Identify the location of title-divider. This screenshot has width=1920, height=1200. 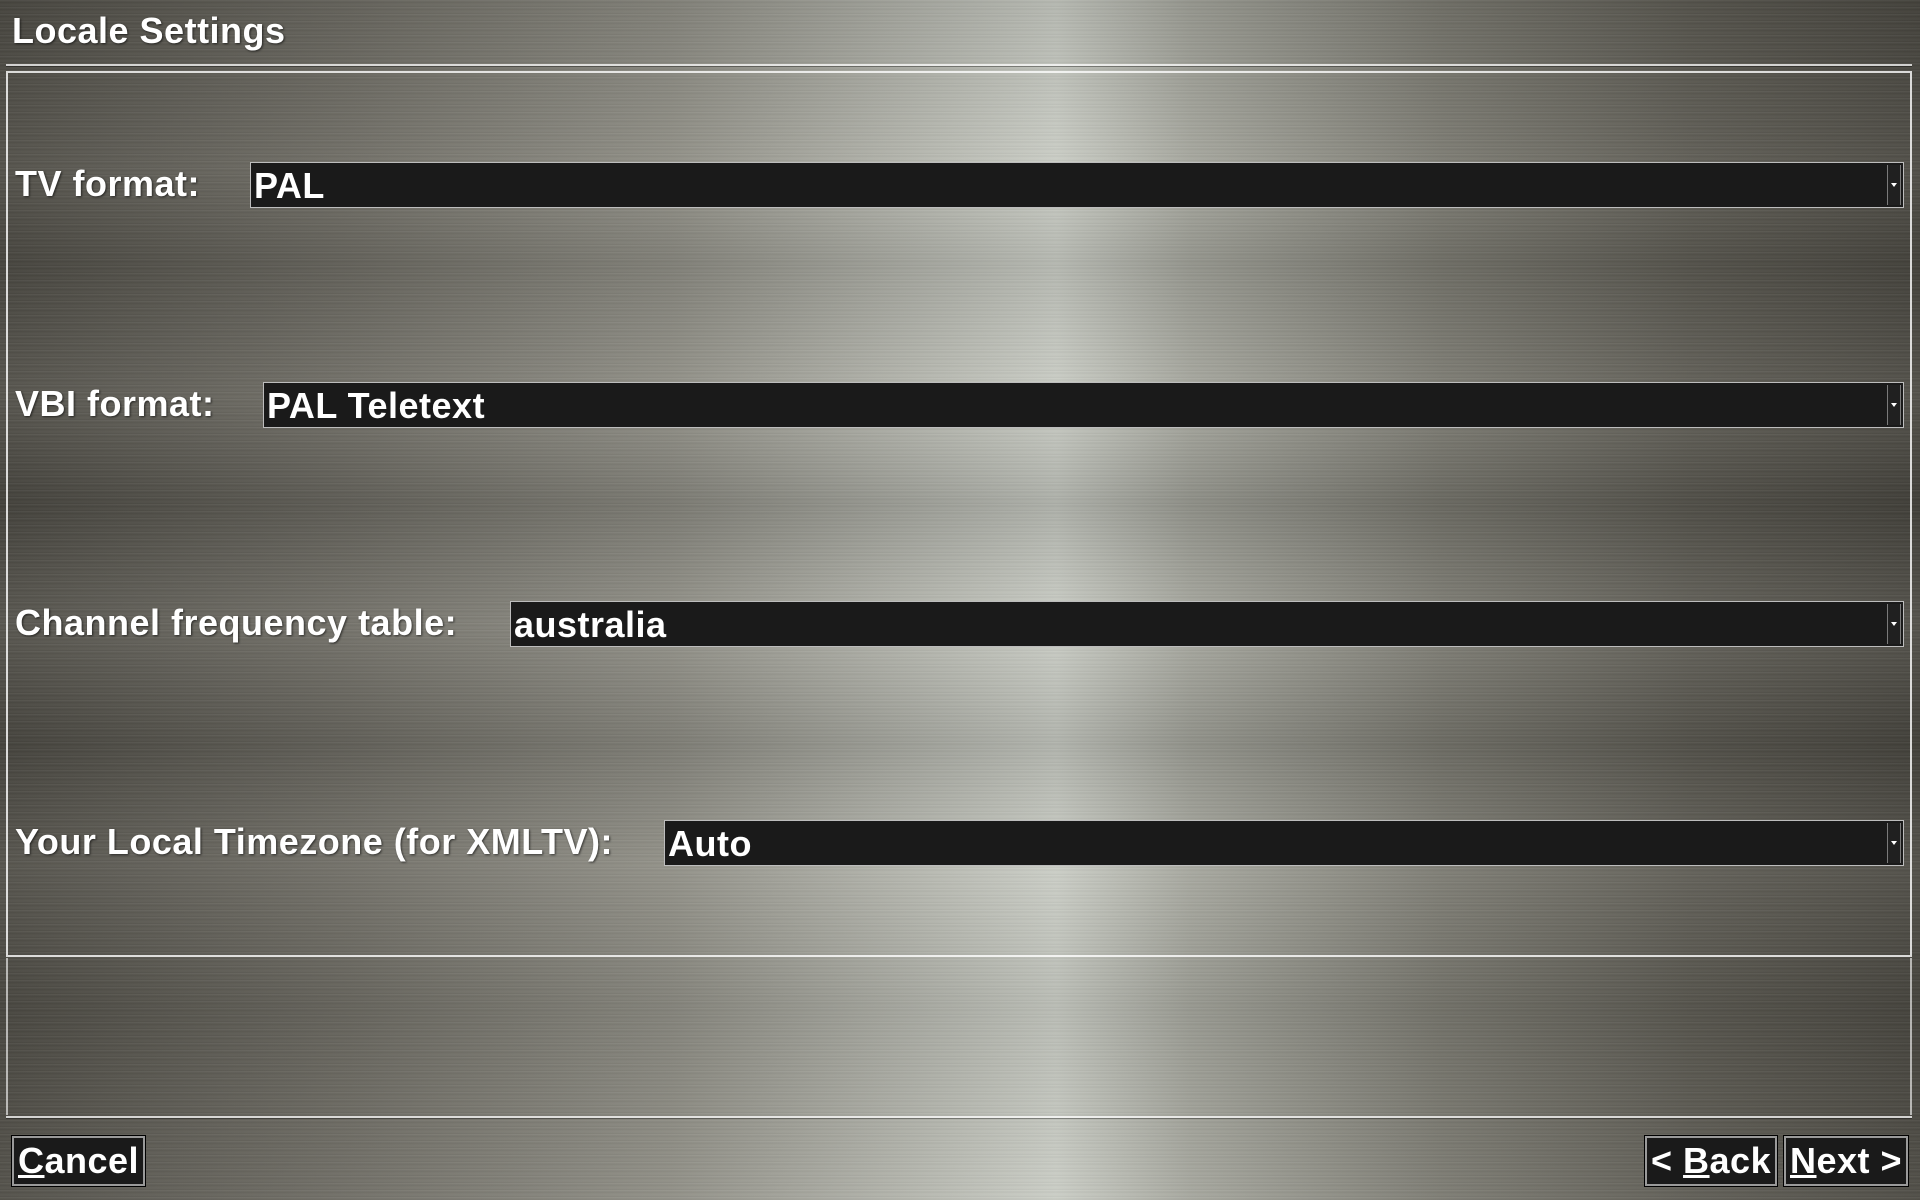
(959, 65).